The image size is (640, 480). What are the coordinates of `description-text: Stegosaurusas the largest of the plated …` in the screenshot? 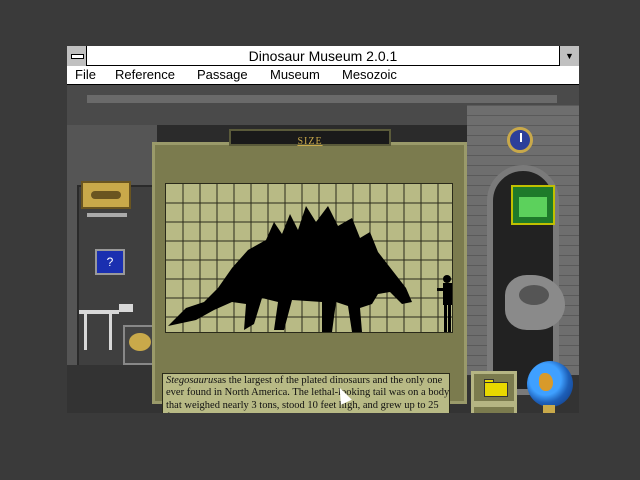 It's located at (307, 394).